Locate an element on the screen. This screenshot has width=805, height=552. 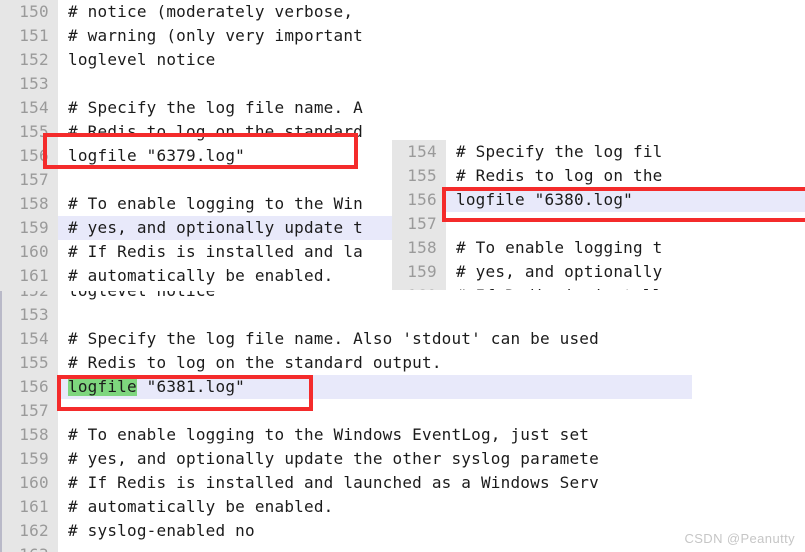
code-text: logfile "6380.log" is located at coordinates (625, 200).